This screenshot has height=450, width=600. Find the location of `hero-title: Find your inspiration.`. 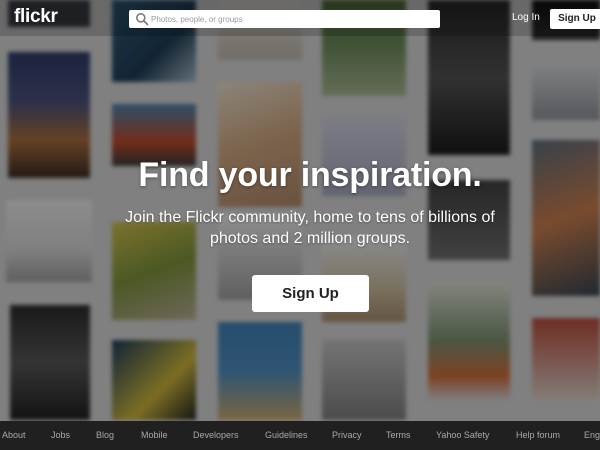

hero-title: Find your inspiration. is located at coordinates (310, 175).